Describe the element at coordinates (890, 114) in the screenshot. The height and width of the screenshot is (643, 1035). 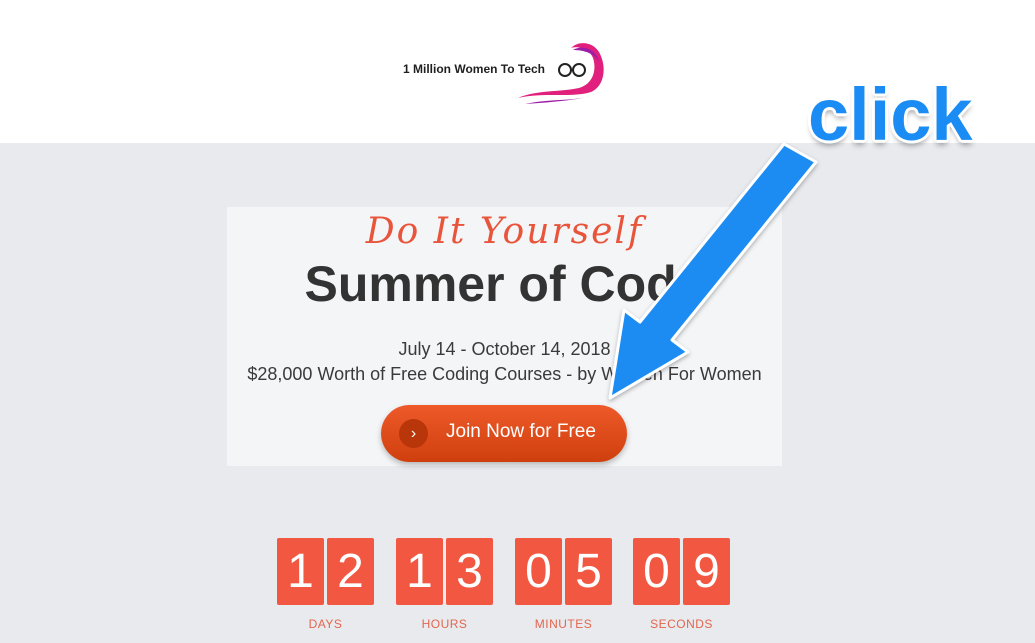
I see `click-annotation: click` at that location.